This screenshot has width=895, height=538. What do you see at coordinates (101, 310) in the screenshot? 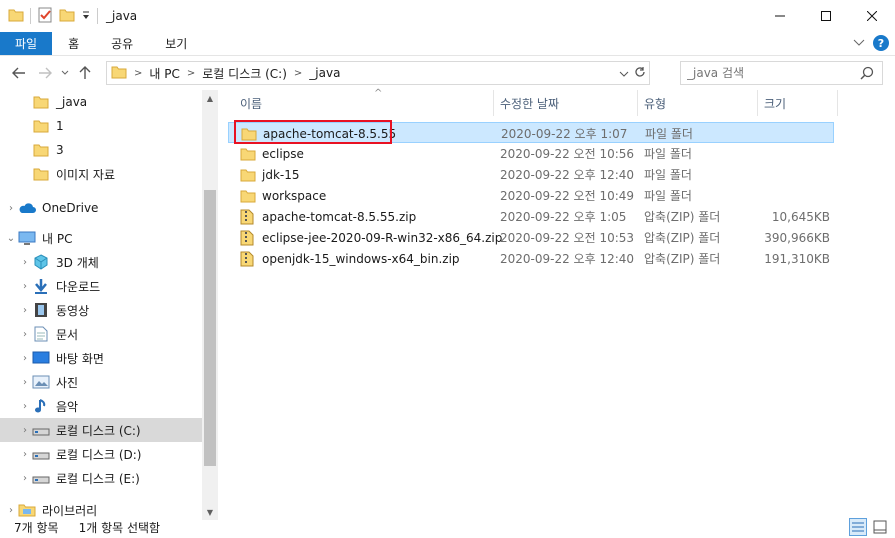
I see `sidebar-item: › 동영상` at bounding box center [101, 310].